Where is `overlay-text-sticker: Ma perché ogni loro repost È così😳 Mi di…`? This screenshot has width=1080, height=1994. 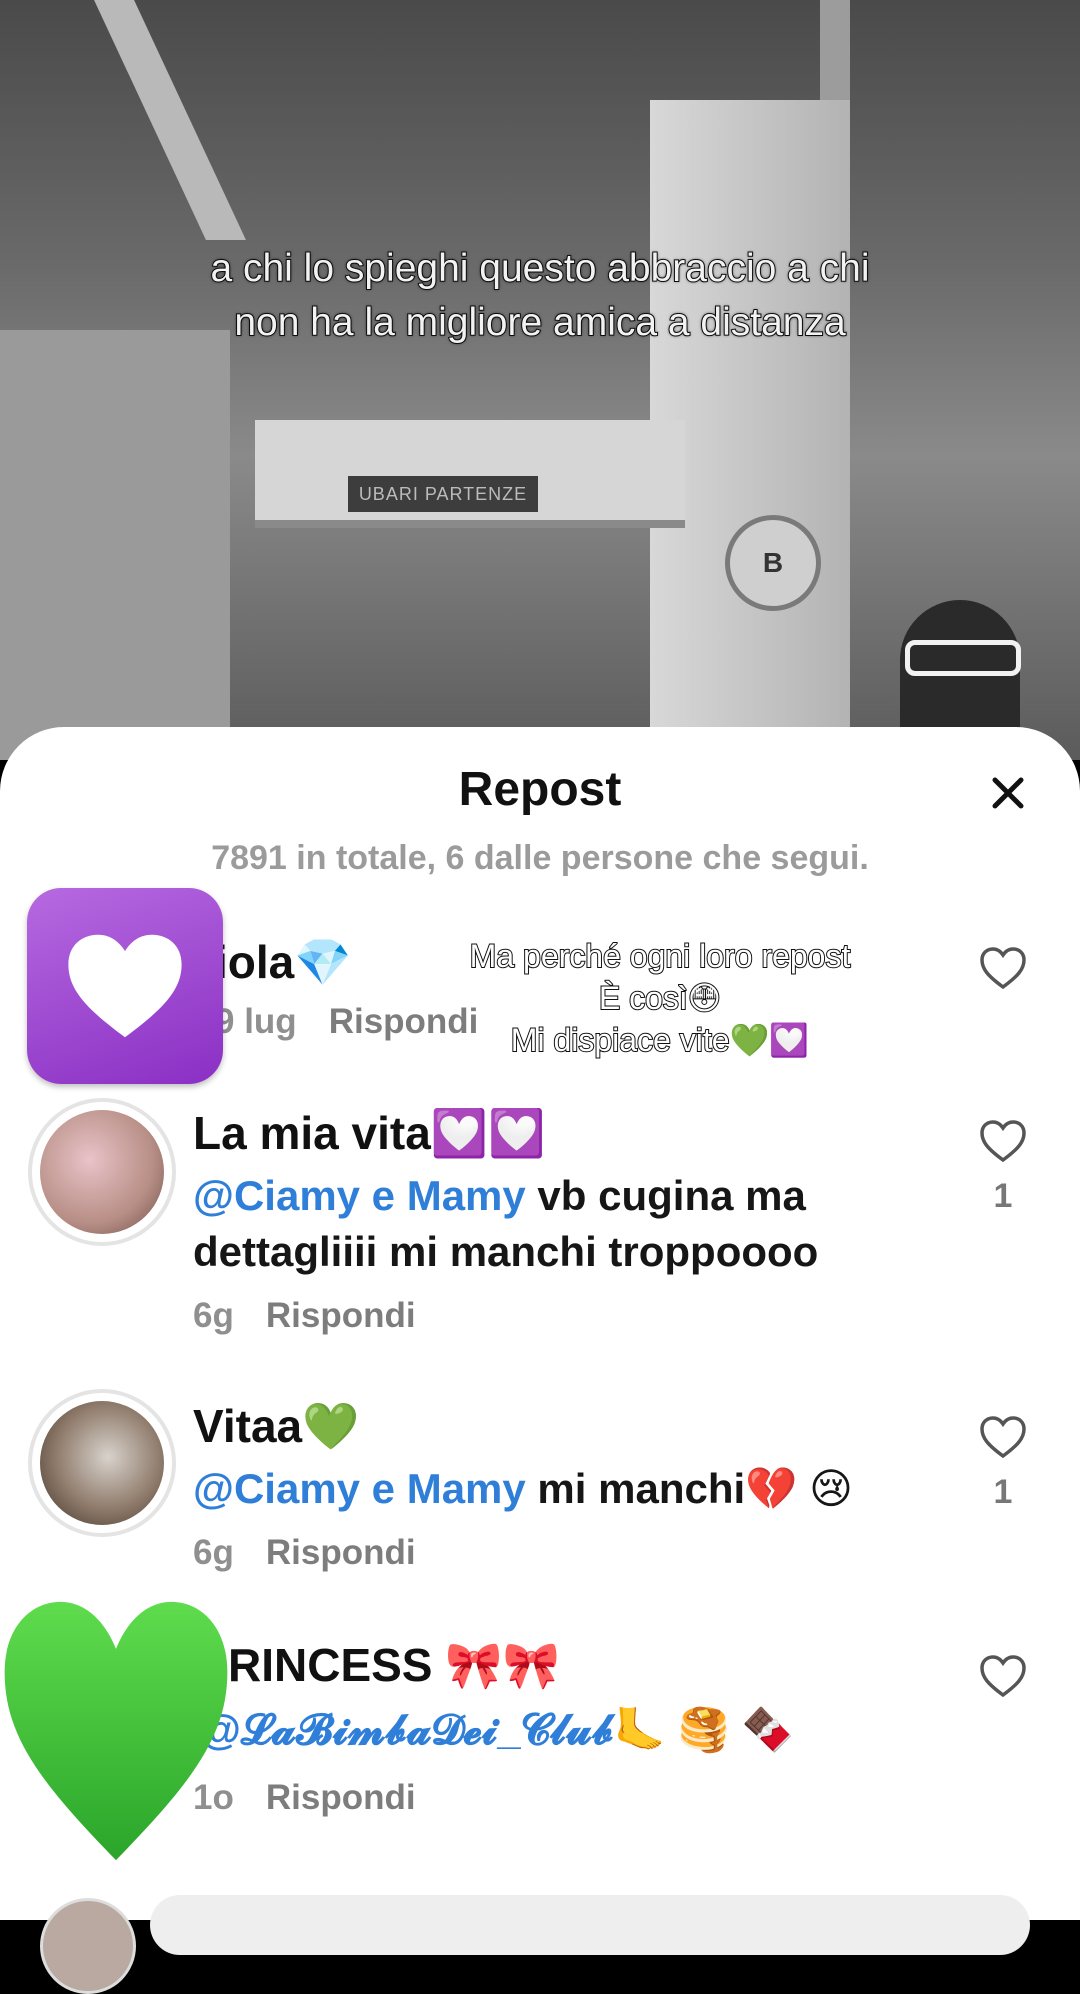 overlay-text-sticker: Ma perché ogni loro repost È così😳 Mi di… is located at coordinates (660, 998).